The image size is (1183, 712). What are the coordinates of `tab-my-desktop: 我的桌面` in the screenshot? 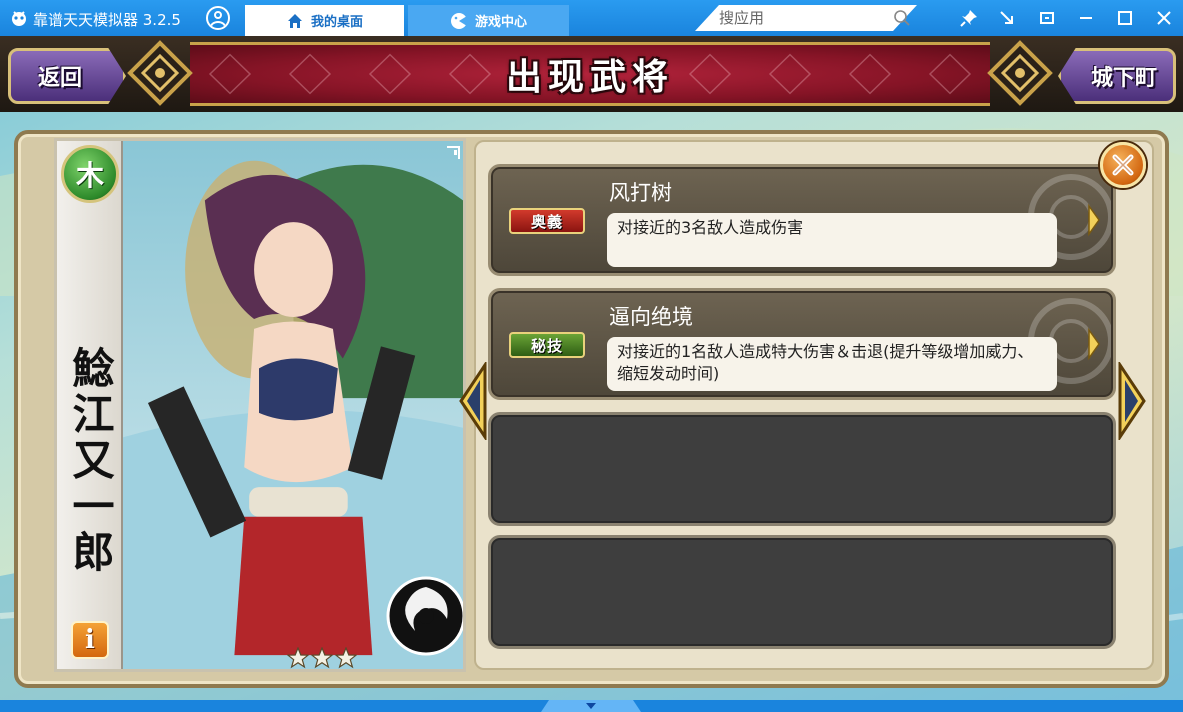 It's located at (324, 20).